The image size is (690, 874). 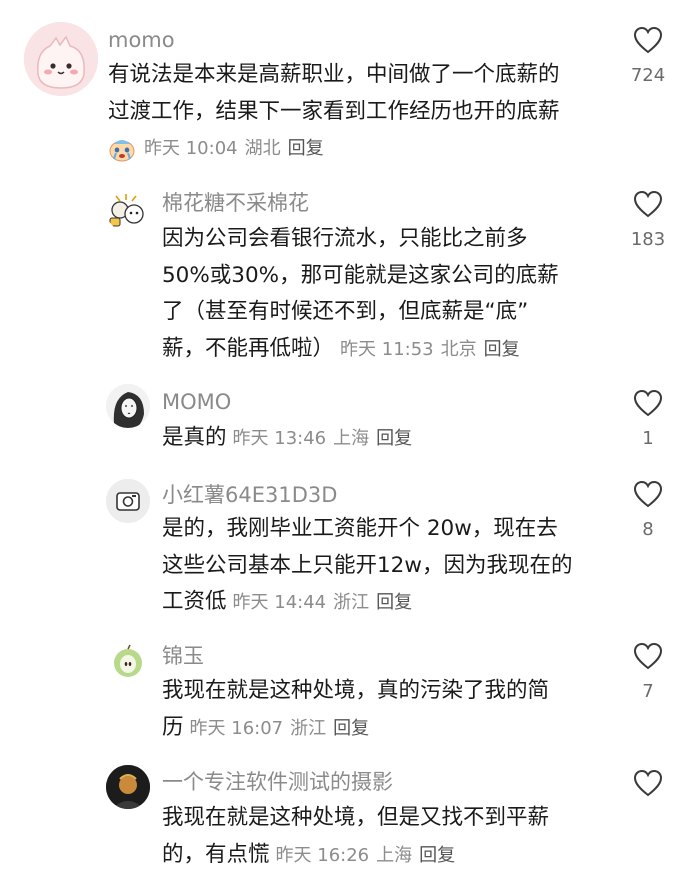 What do you see at coordinates (459, 349) in the screenshot?
I see `comment-location: 北京` at bounding box center [459, 349].